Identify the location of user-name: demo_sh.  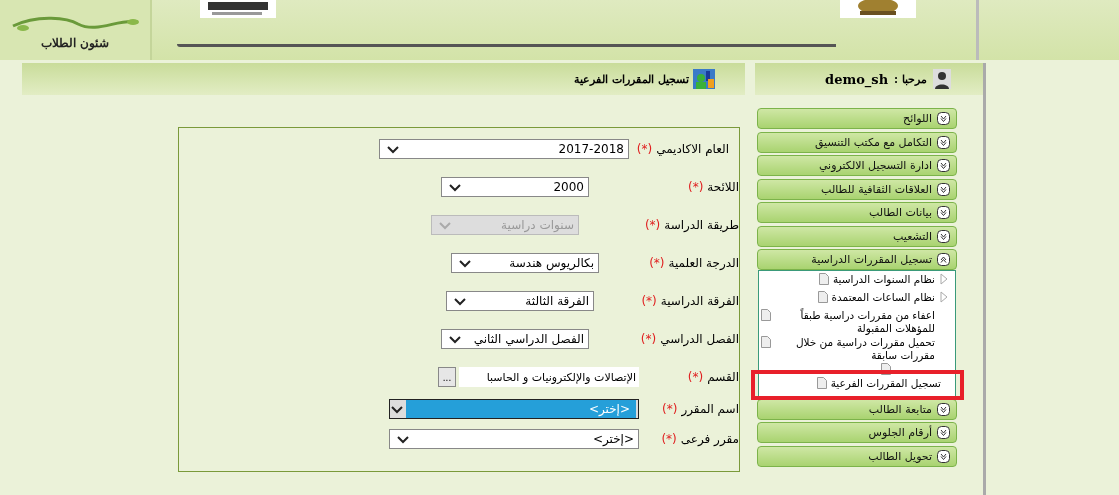
(857, 79).